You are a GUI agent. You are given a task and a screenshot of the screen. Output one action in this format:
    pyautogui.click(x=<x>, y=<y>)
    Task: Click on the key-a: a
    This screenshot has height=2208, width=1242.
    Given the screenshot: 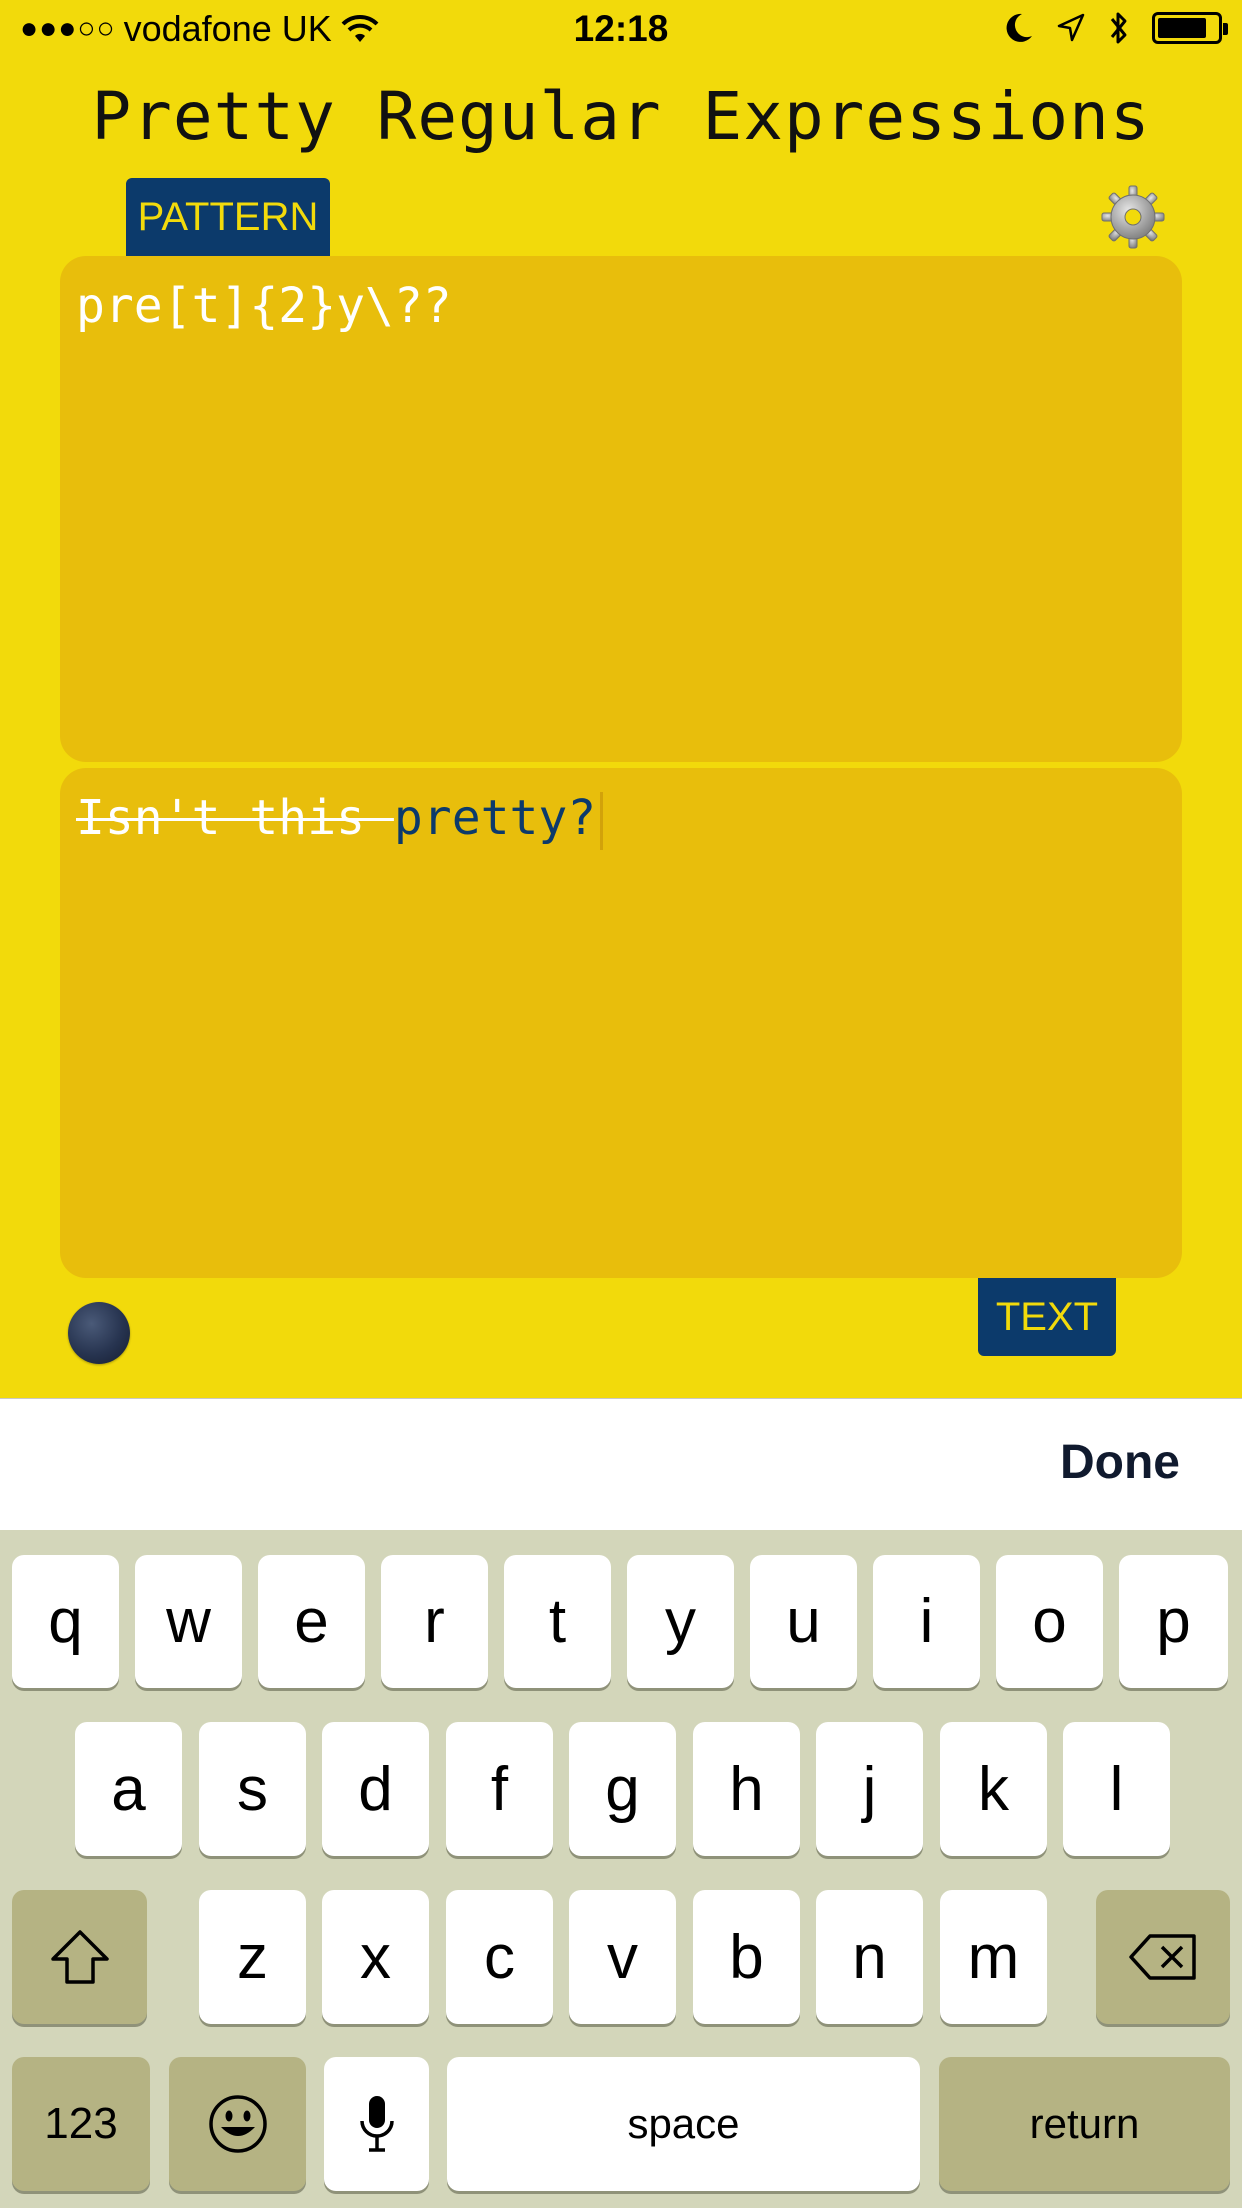 What is the action you would take?
    pyautogui.click(x=128, y=1789)
    